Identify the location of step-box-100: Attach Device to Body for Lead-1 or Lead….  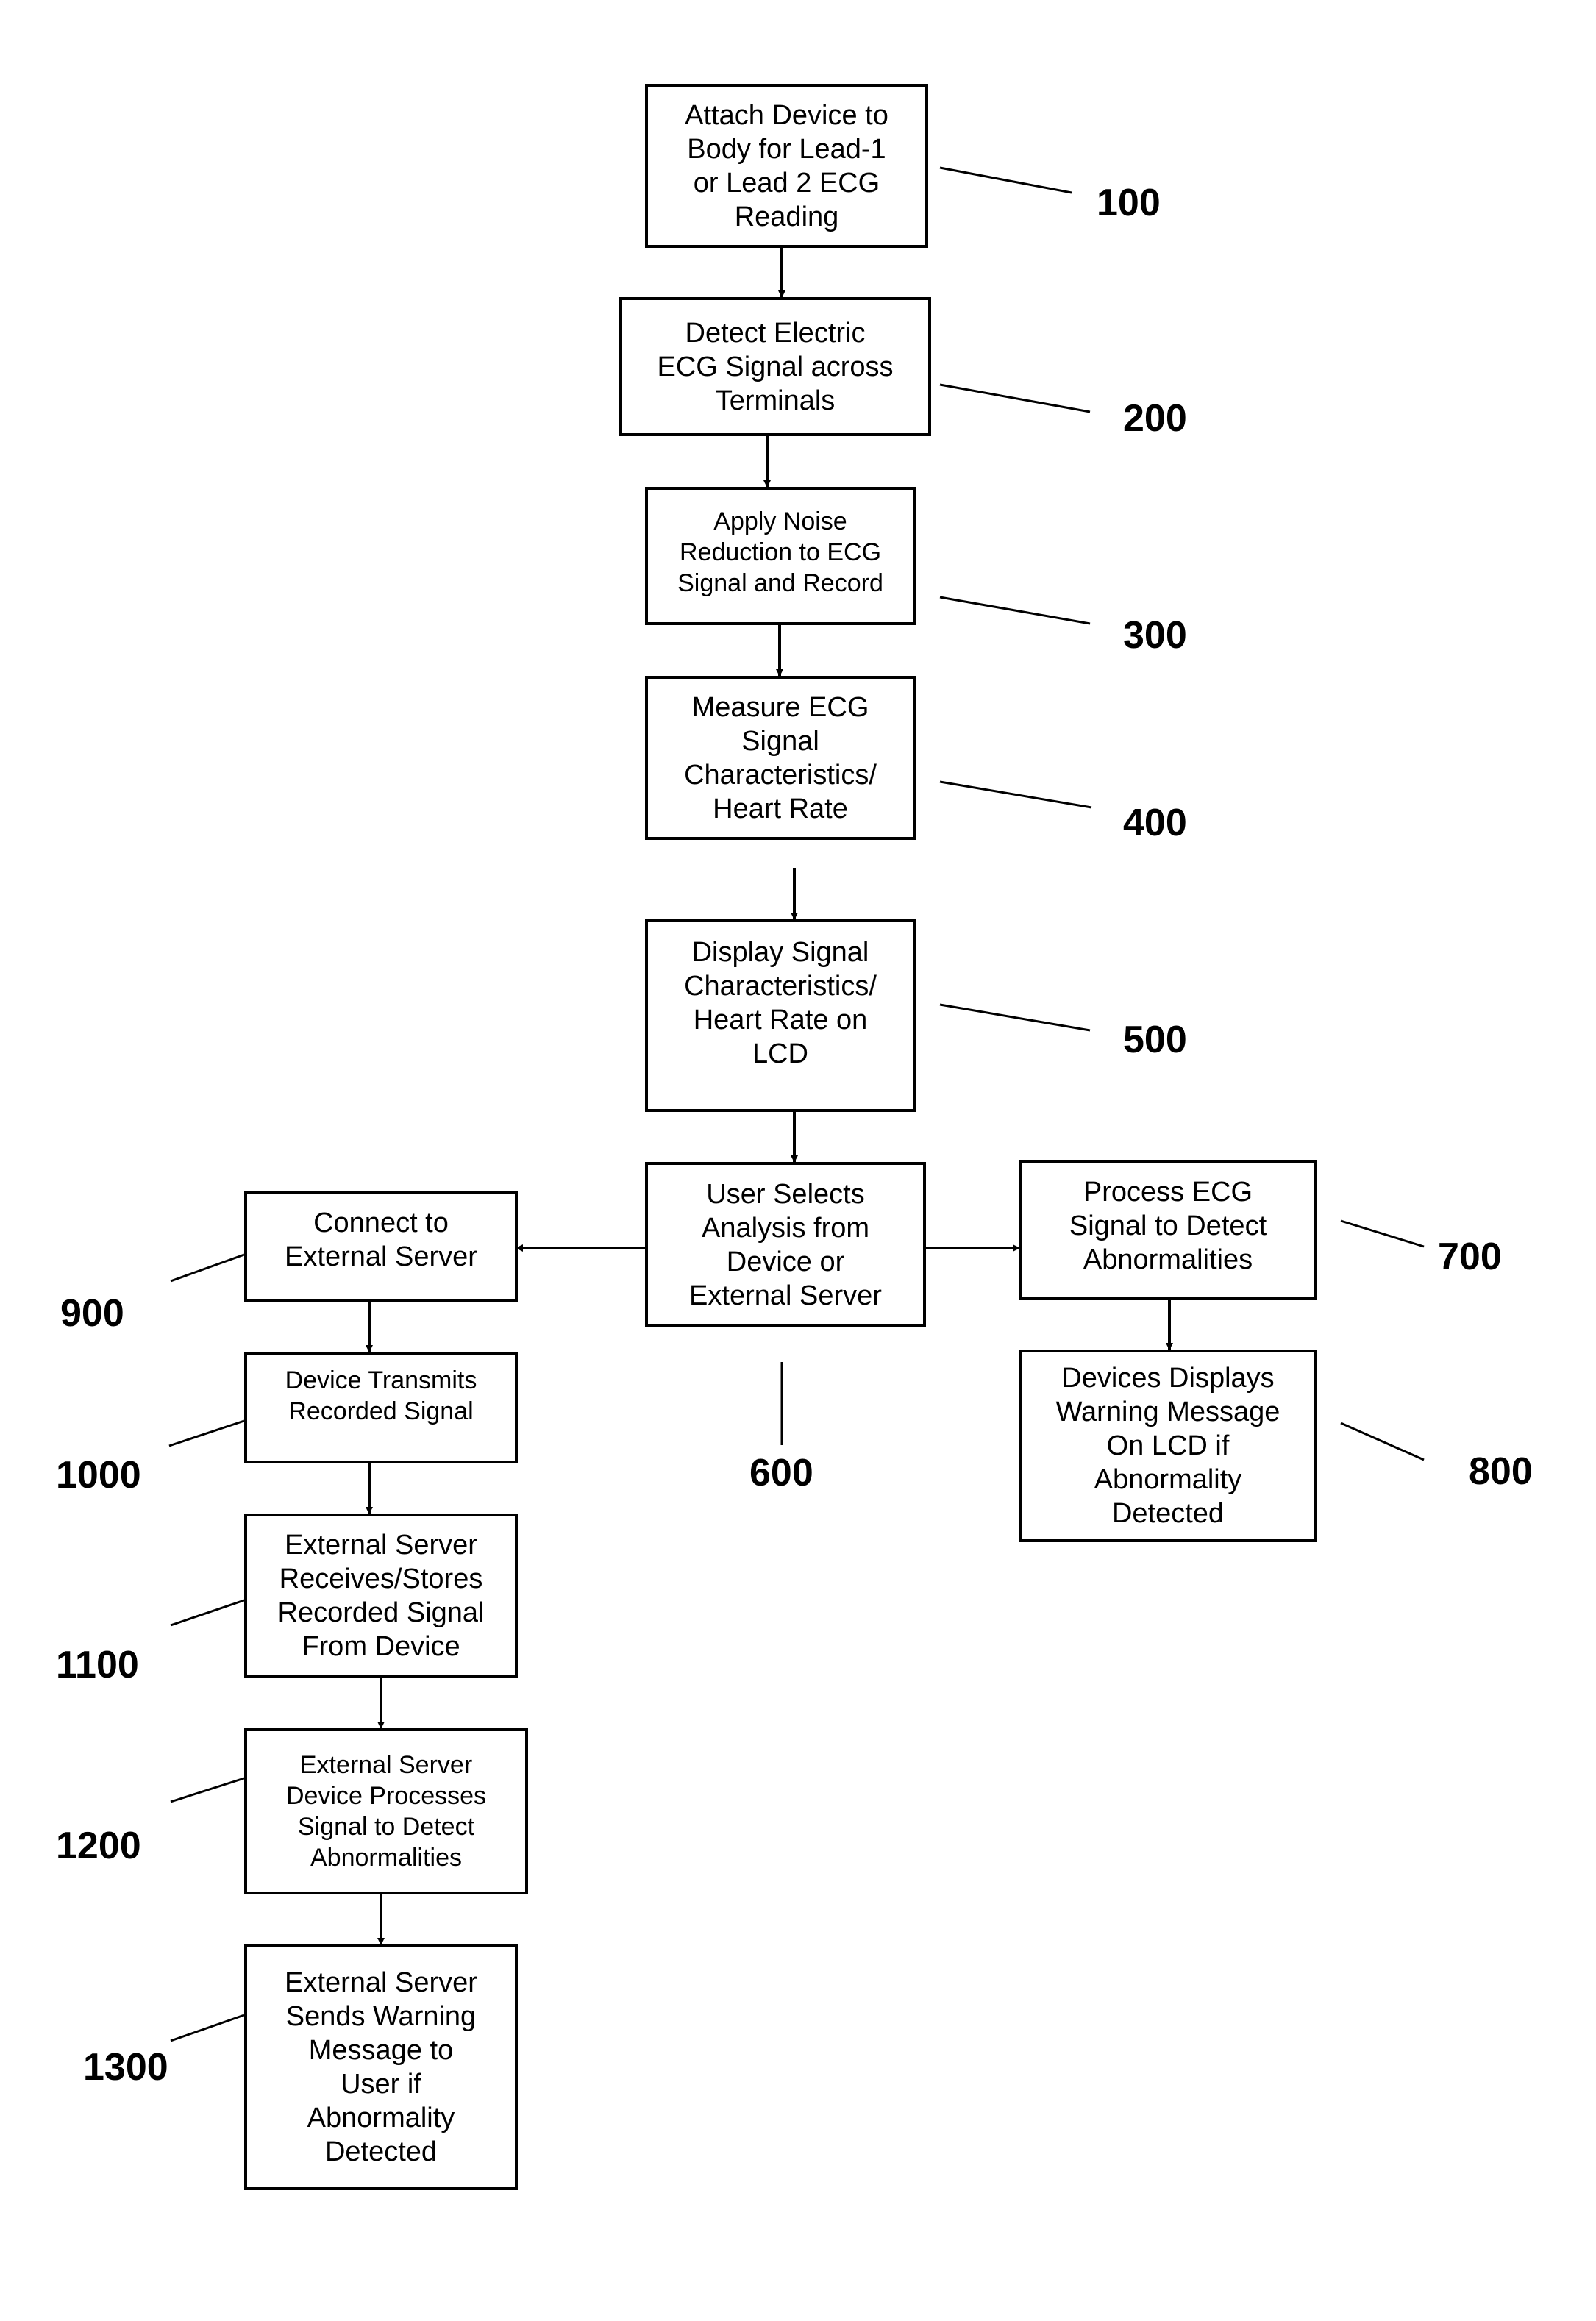
(786, 166).